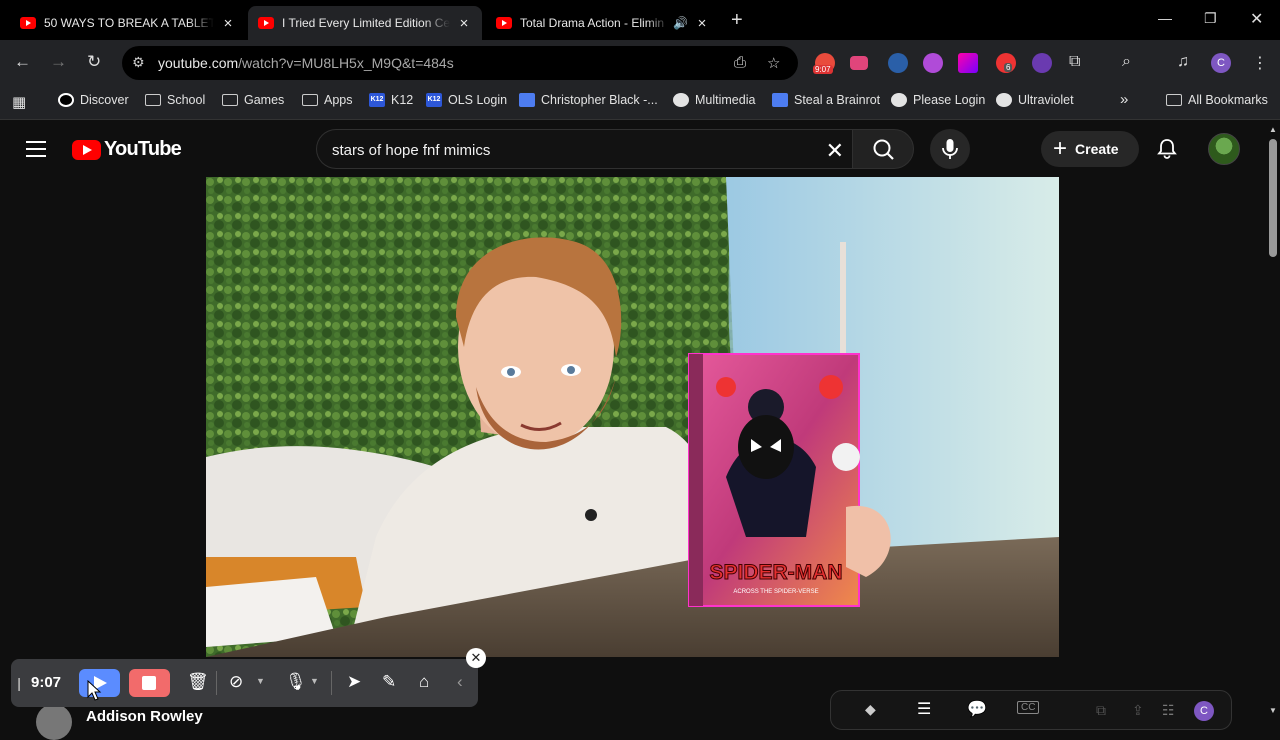 The height and width of the screenshot is (740, 1280). I want to click on screen-recorder-toolbar: || 9:07 🗑 ⊘ ▼ 🎙 ▼ ➤ ✎ ⌂ ‹, so click(244, 683).